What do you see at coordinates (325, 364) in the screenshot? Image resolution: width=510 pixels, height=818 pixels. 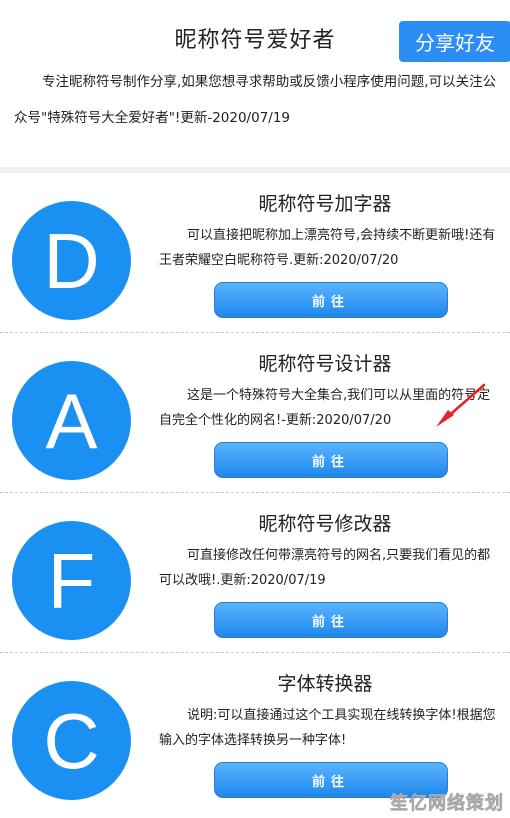 I see `card-title: 昵称符号设计器` at bounding box center [325, 364].